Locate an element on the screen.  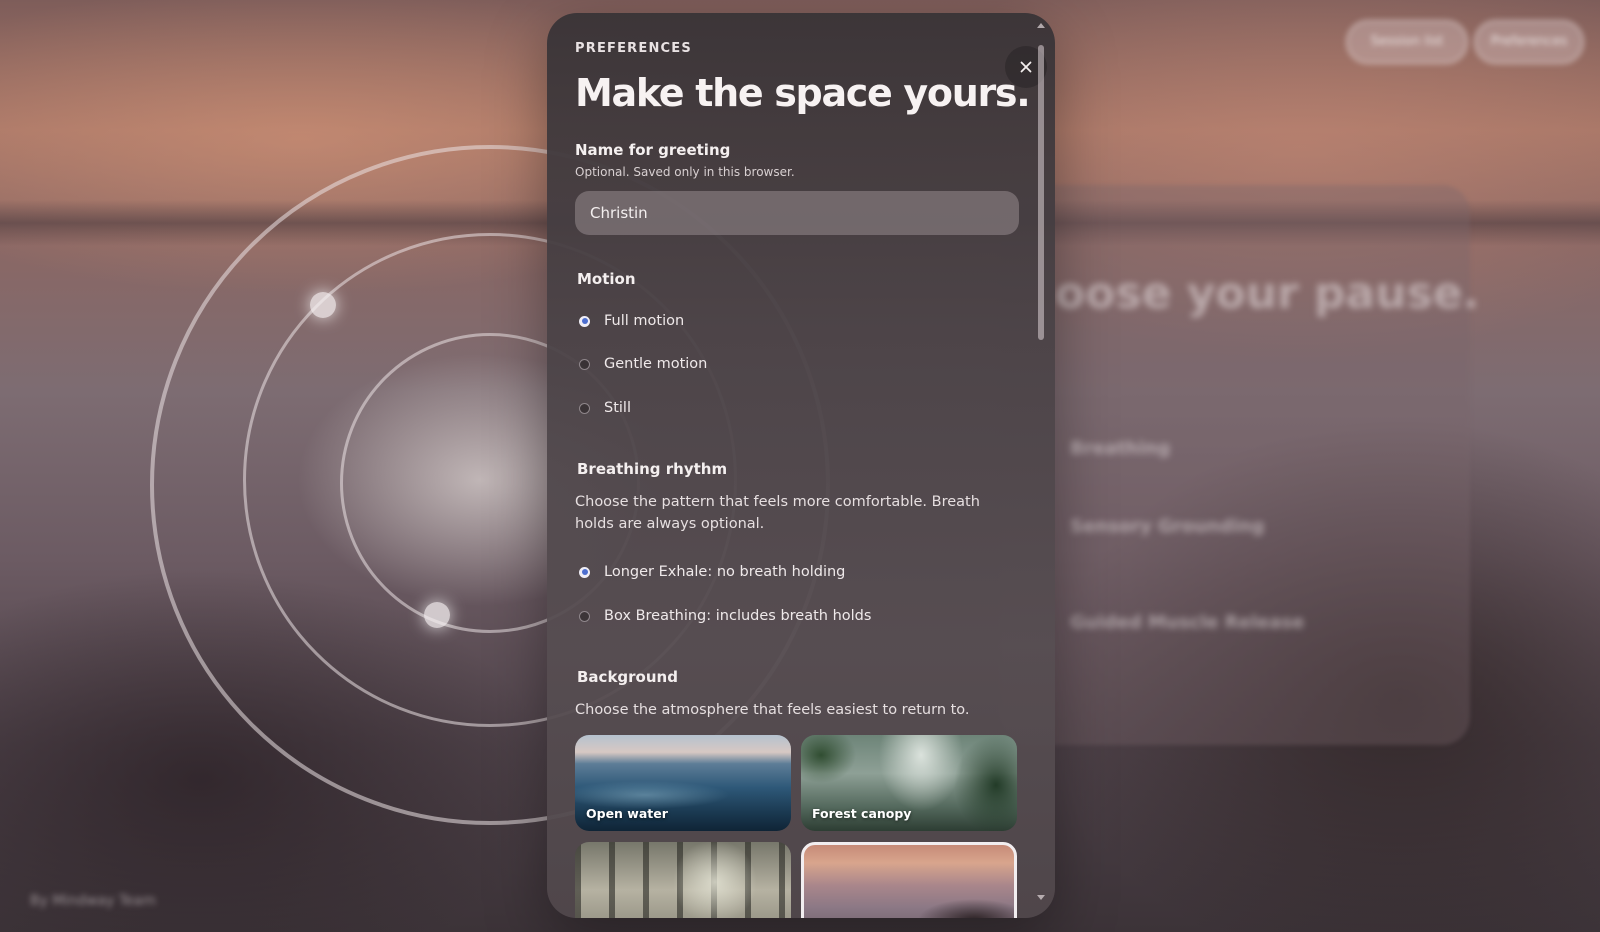
motion-option-full: Full motion is located at coordinates (631, 321).